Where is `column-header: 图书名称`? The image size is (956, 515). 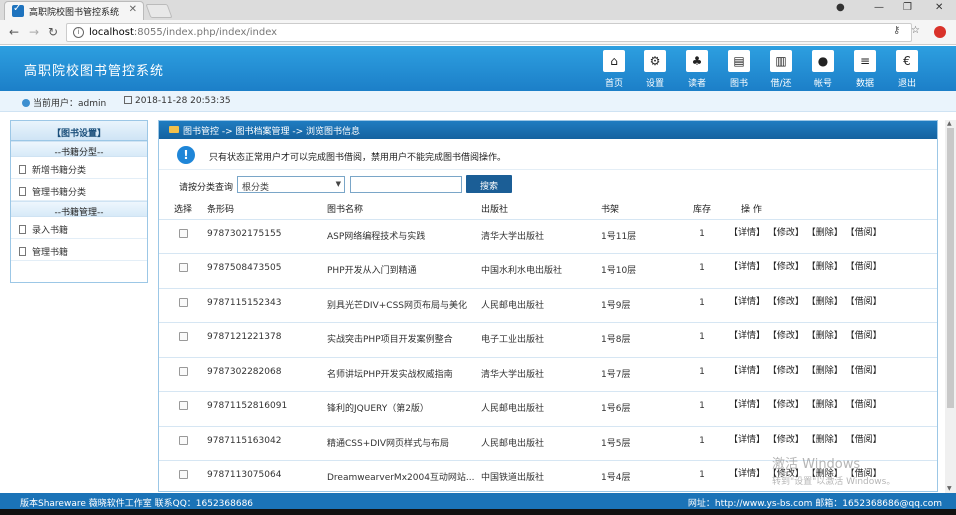
column-header: 图书名称 is located at coordinates (404, 209).